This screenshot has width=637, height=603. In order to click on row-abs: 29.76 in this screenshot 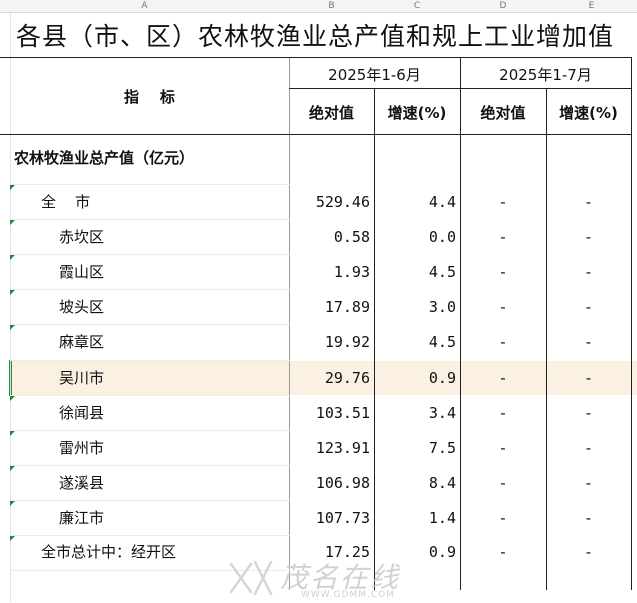, I will do `click(329, 378)`.